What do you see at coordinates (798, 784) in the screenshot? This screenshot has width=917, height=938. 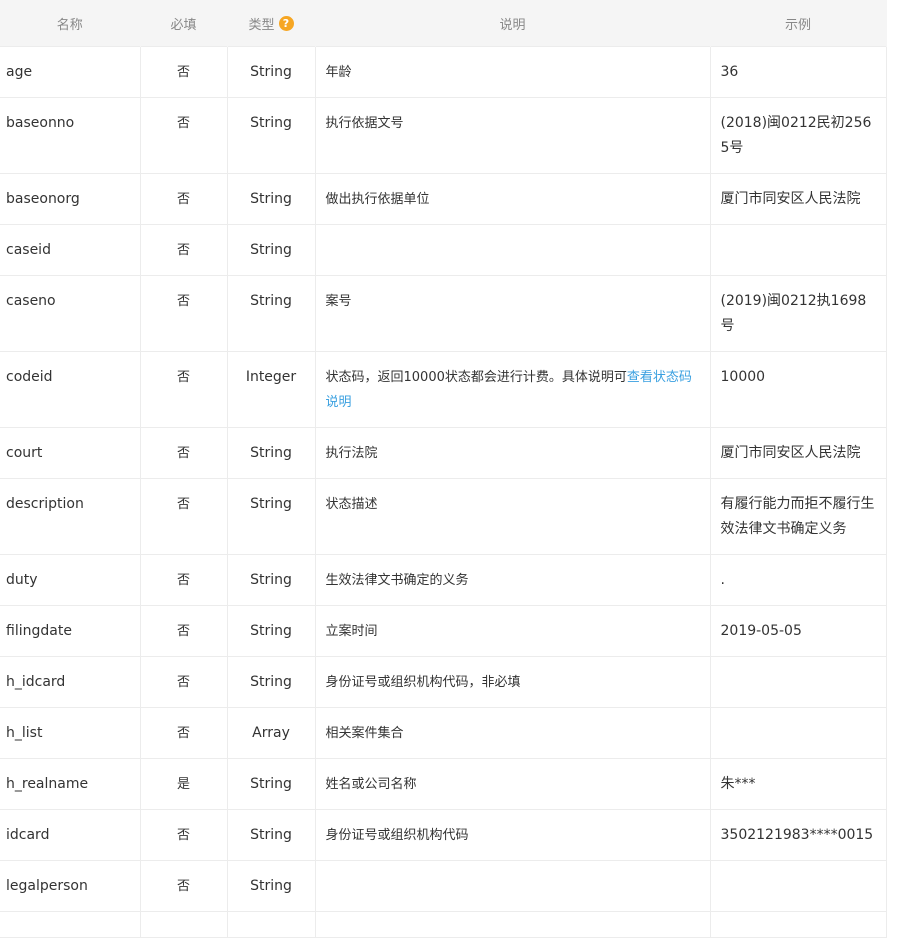 I see `example-cell: 朱***` at bounding box center [798, 784].